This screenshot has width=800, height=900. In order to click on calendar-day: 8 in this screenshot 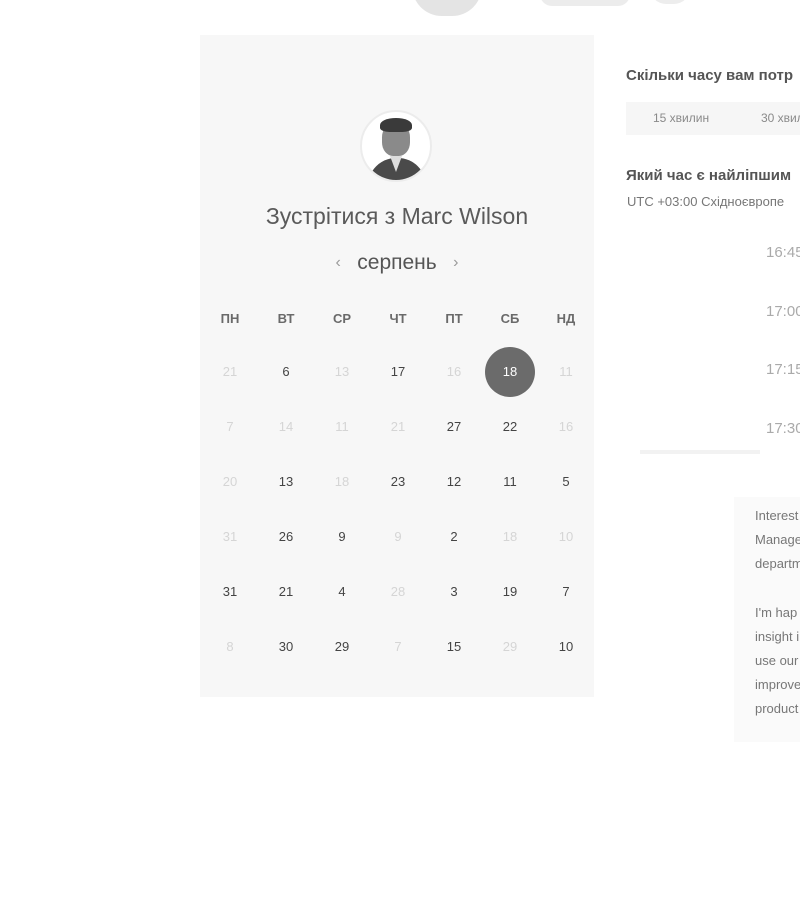, I will do `click(230, 646)`.